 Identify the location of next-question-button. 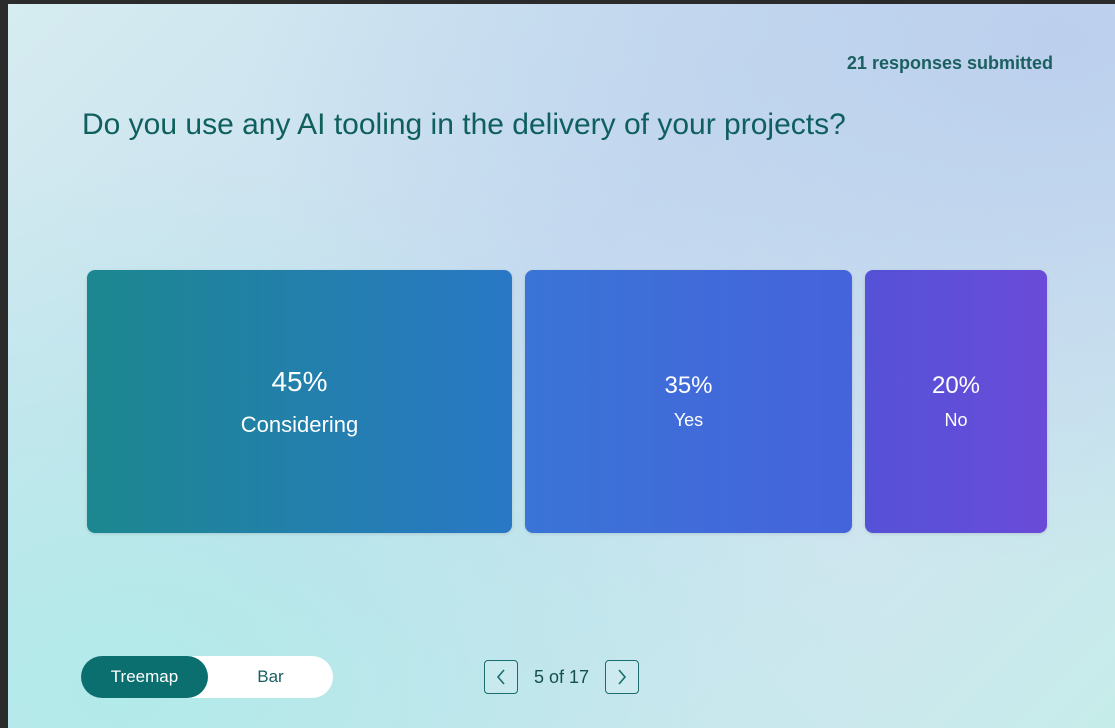
(622, 677).